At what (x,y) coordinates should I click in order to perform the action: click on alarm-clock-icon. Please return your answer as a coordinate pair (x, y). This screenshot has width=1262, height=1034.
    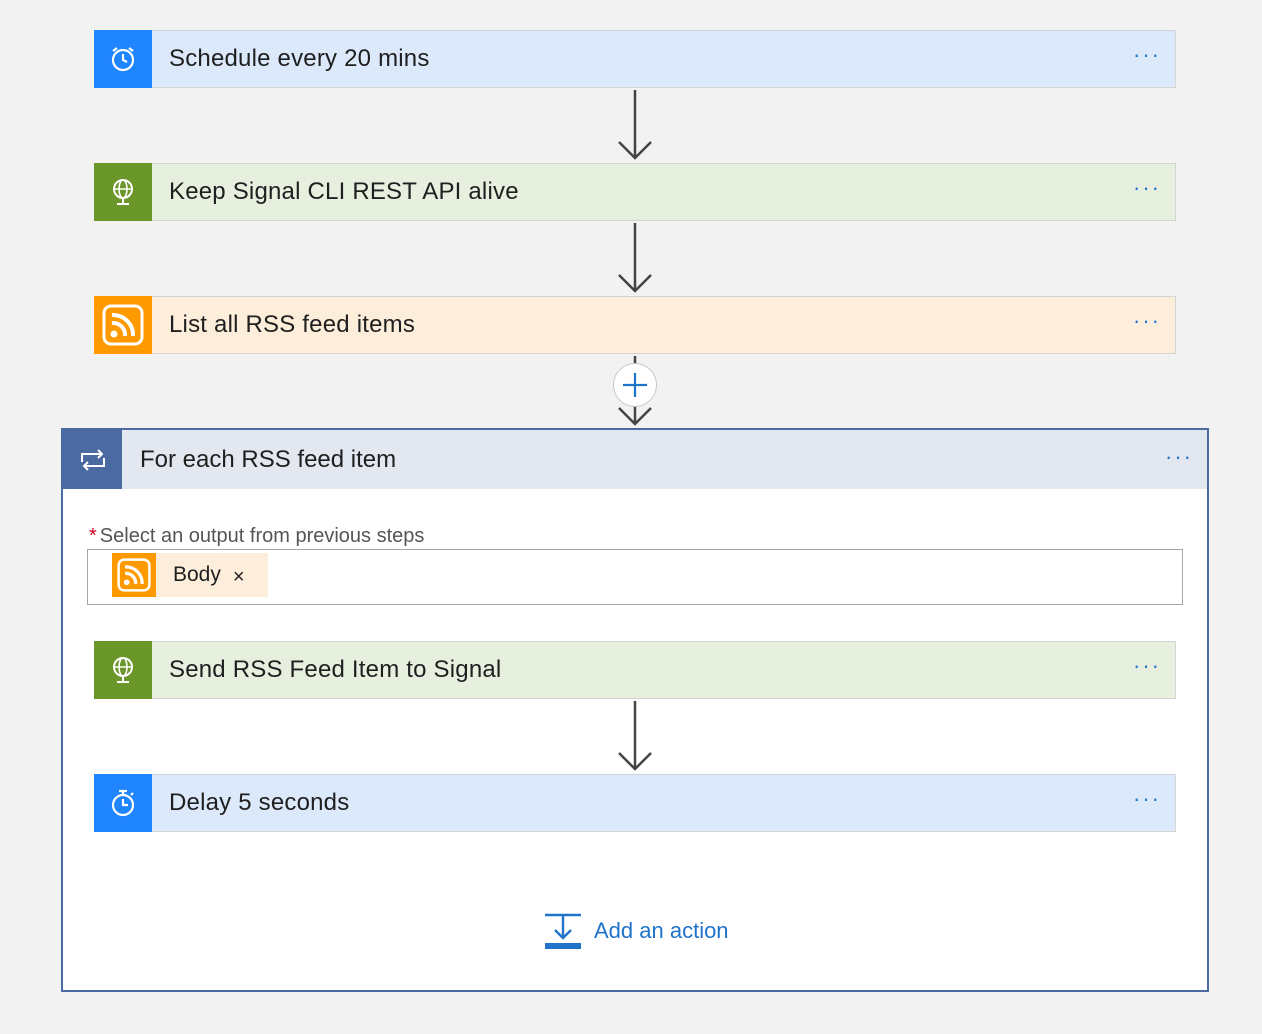
    Looking at the image, I should click on (123, 59).